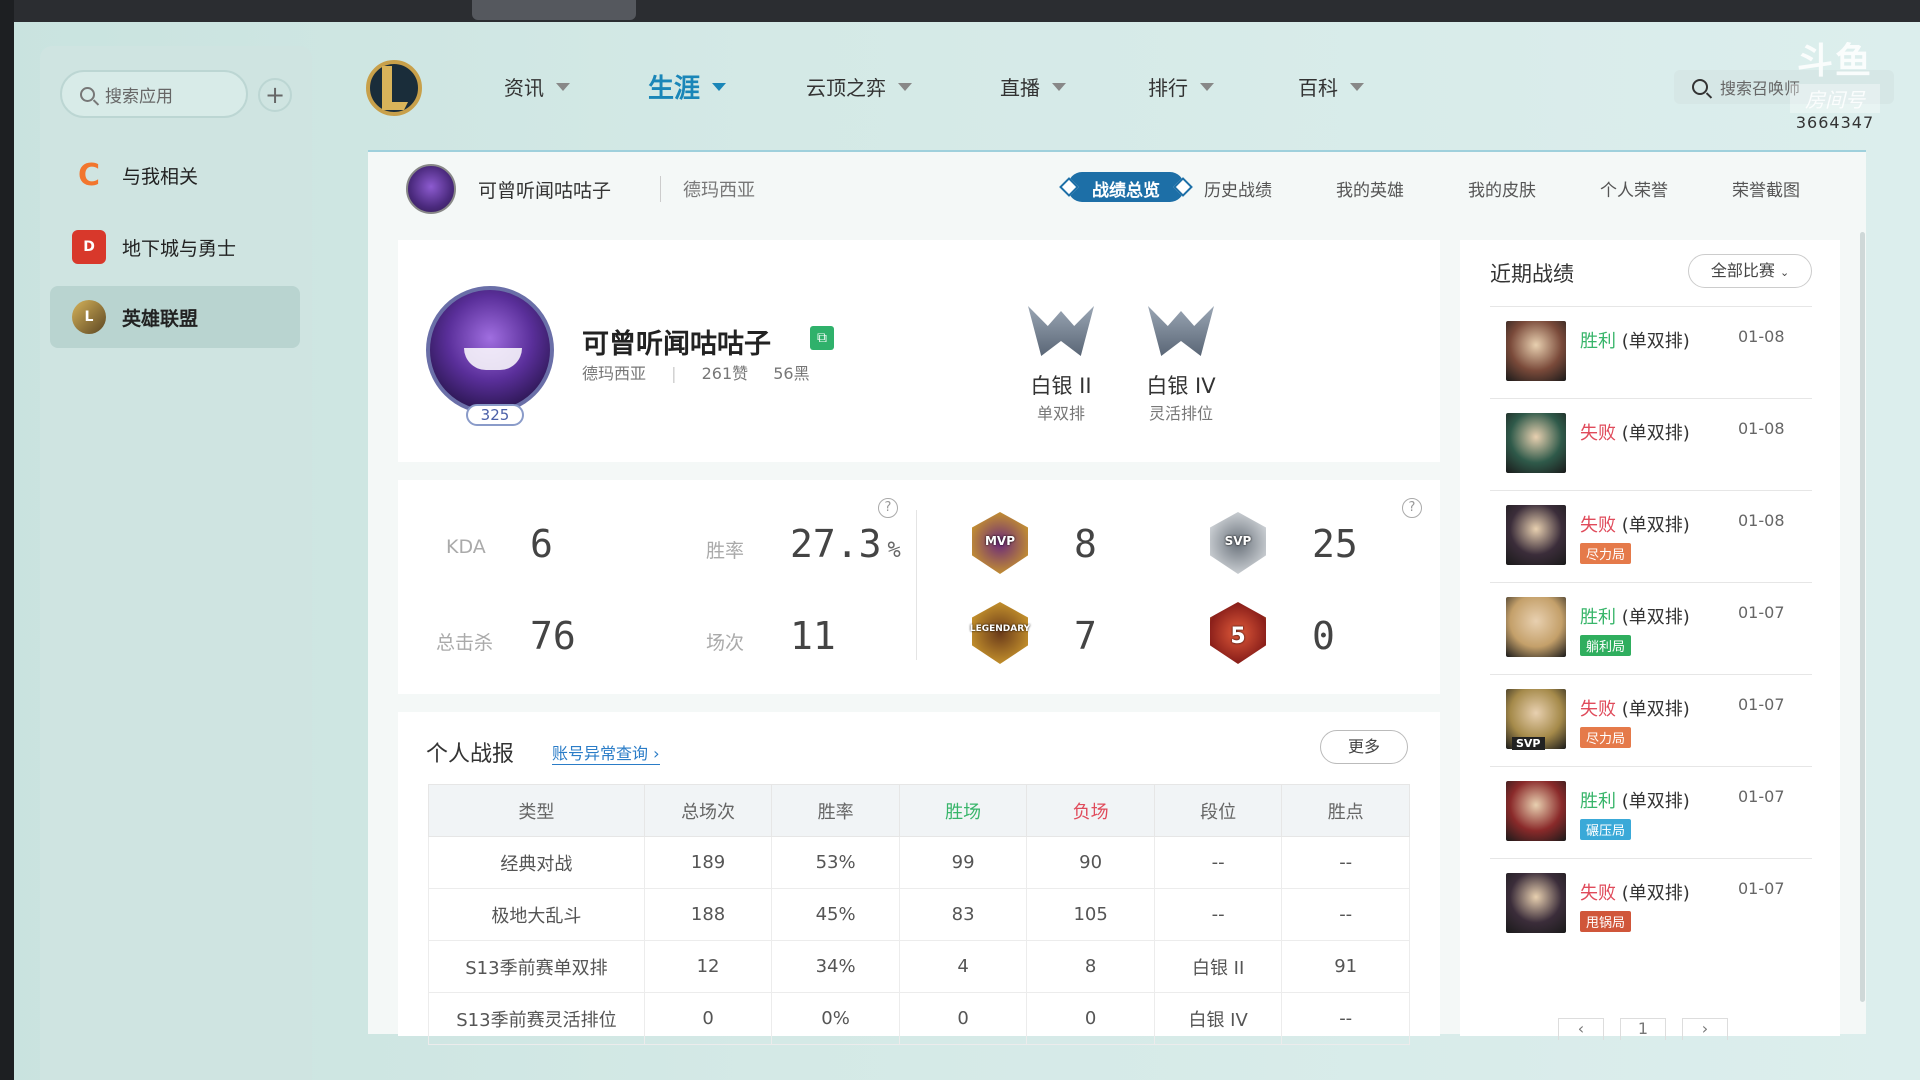 The height and width of the screenshot is (1080, 1920). I want to click on match-filter-select: 全部比赛 ⌄, so click(1750, 271).